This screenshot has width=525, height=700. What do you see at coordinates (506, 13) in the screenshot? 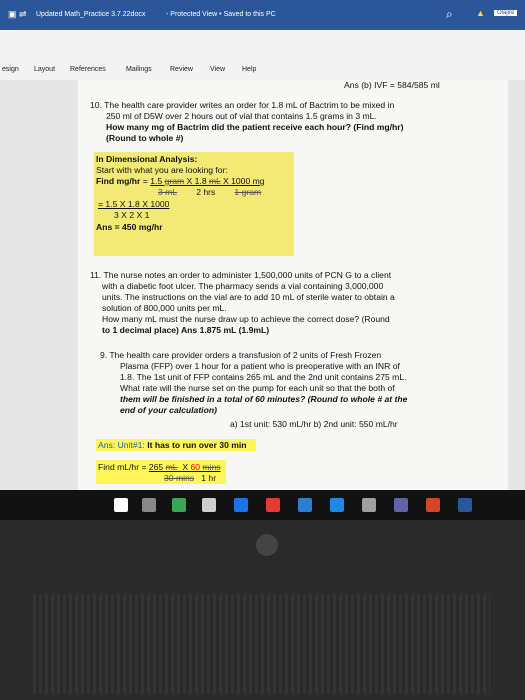
I see `user-name: Olajire` at bounding box center [506, 13].